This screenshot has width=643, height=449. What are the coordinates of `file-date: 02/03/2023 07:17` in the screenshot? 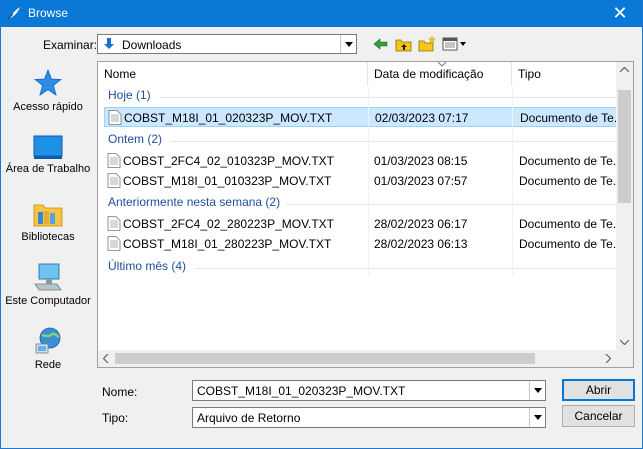 It's located at (422, 118).